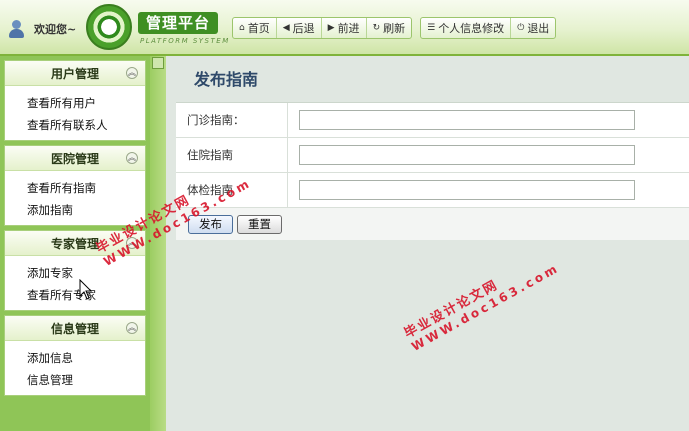 The width and height of the screenshot is (689, 431). I want to click on outpatient-guide-label: 门诊指南：, so click(232, 120).